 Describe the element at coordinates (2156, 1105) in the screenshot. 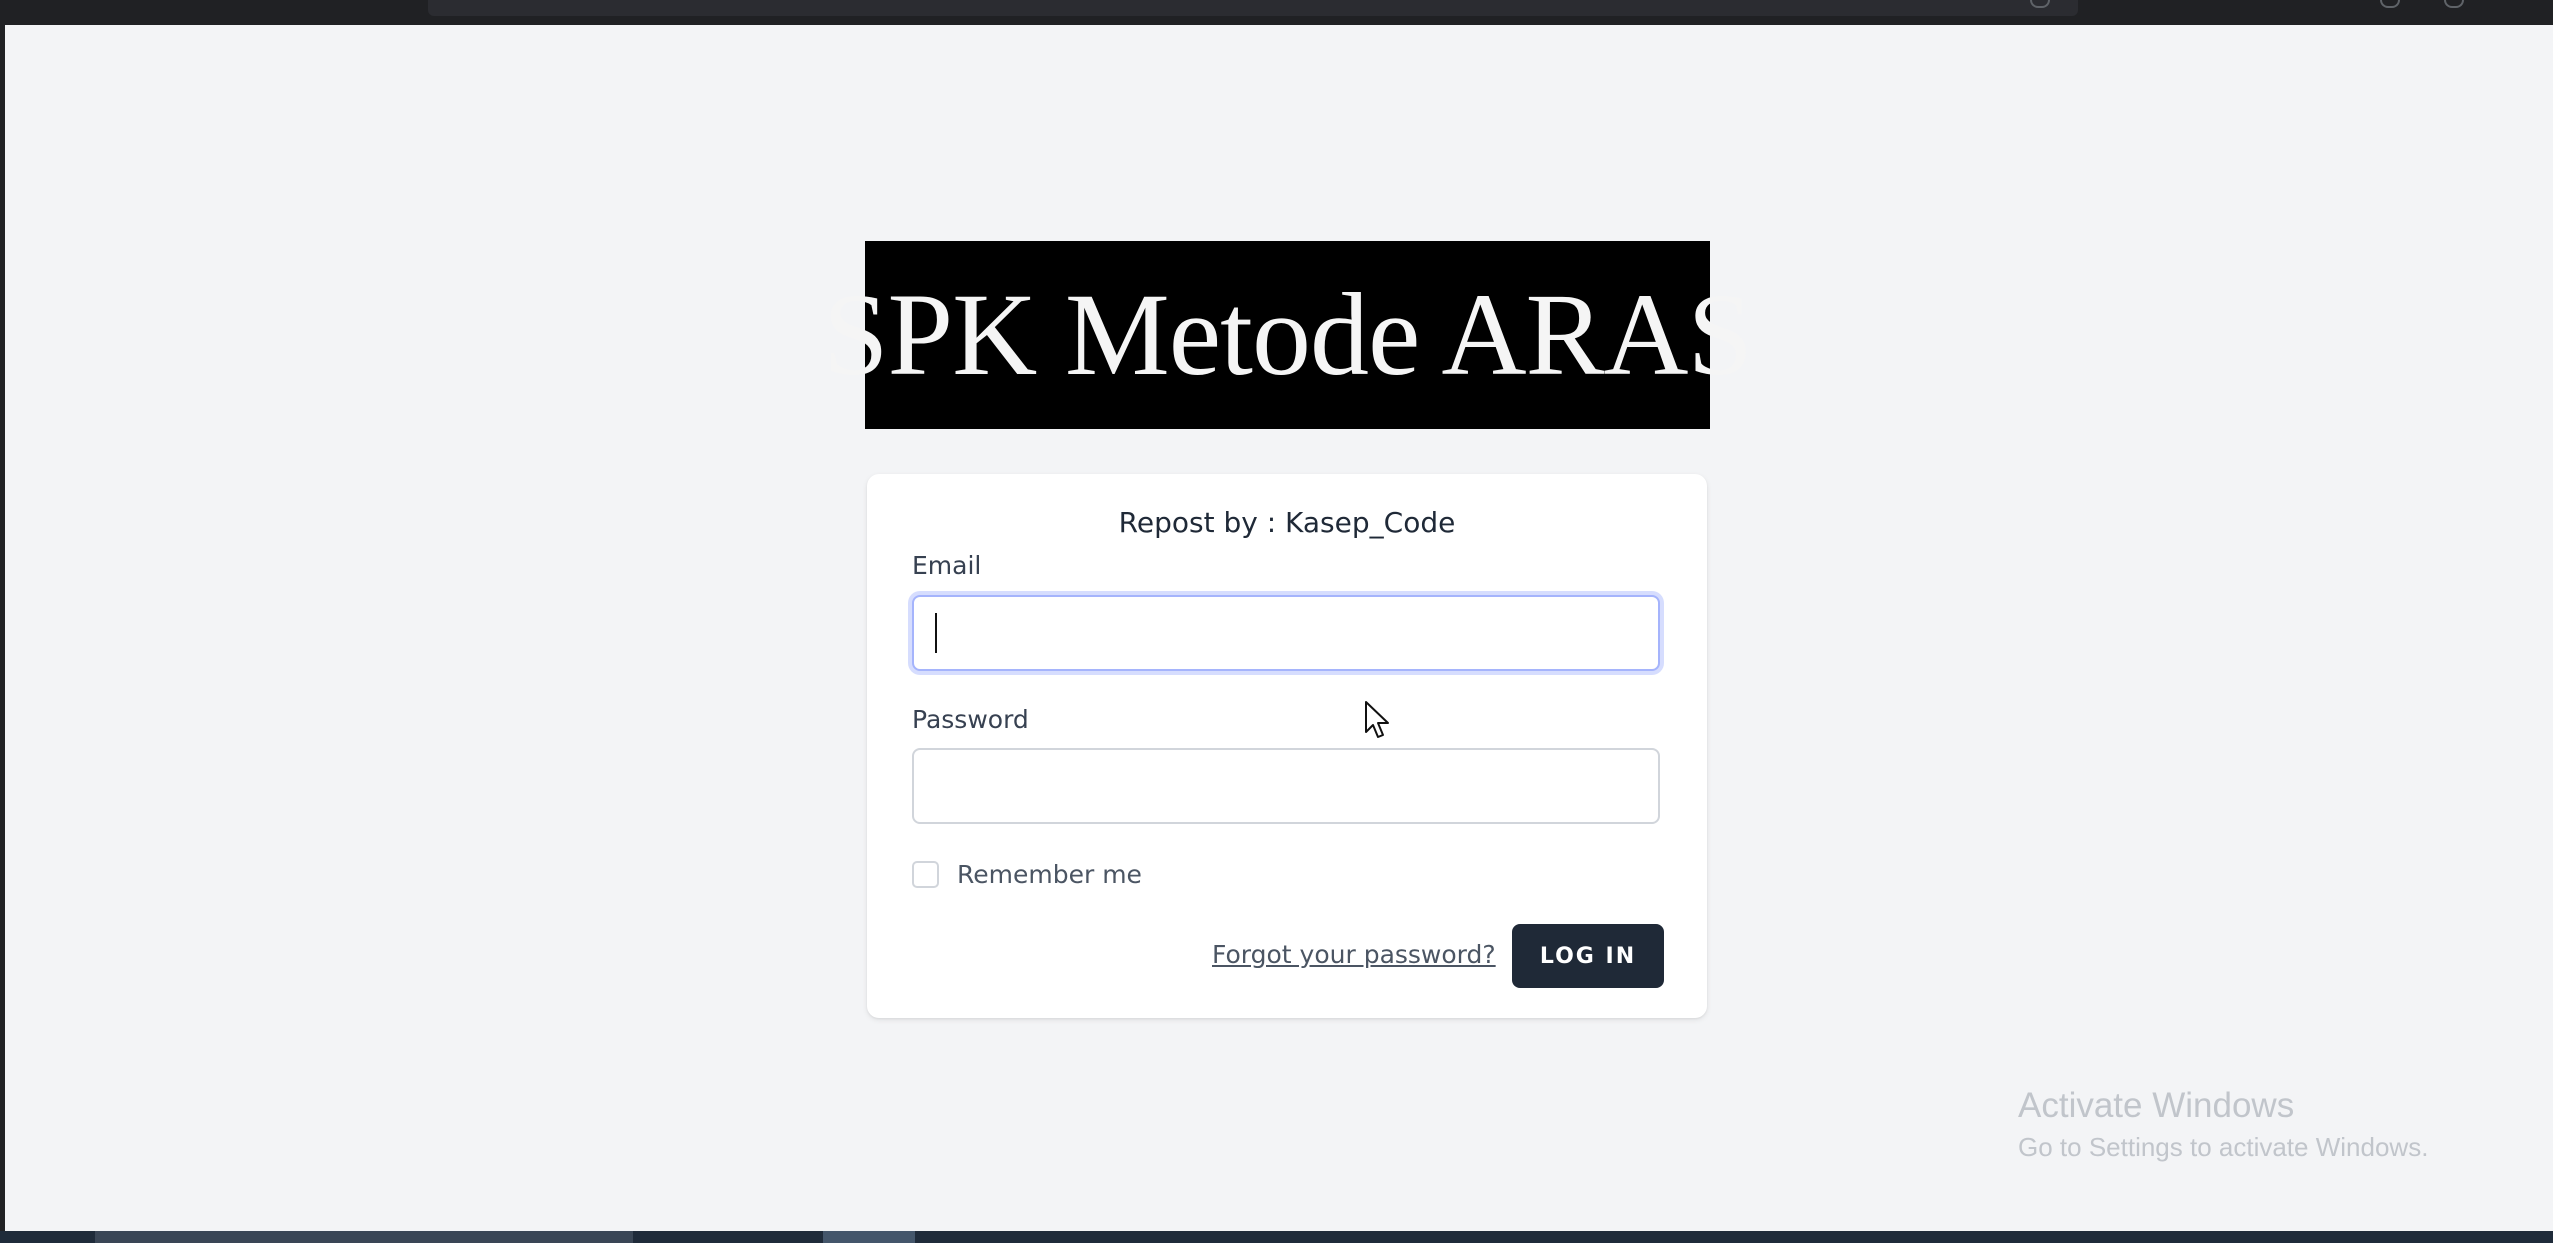

I see `watermark-title: Activate Windows` at that location.